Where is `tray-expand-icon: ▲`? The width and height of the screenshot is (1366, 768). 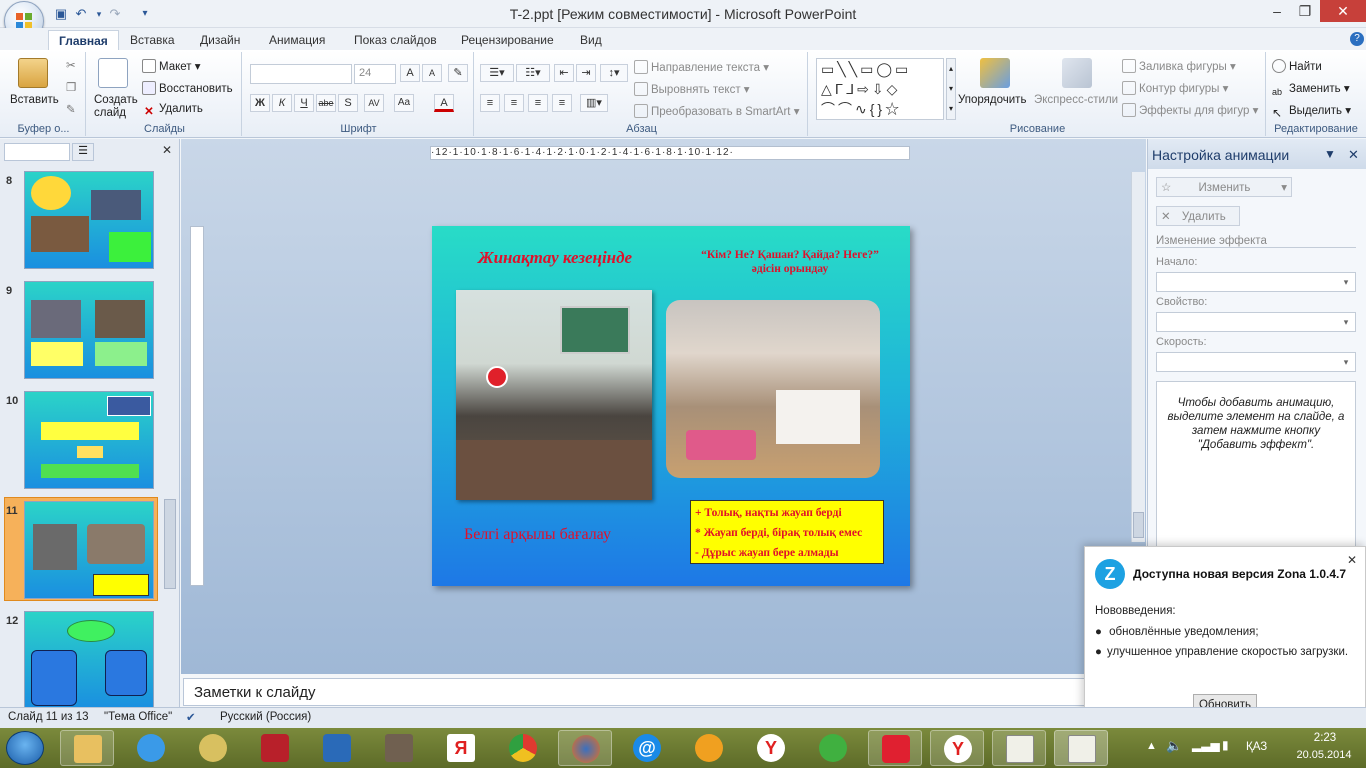 tray-expand-icon: ▲ is located at coordinates (1151, 746).